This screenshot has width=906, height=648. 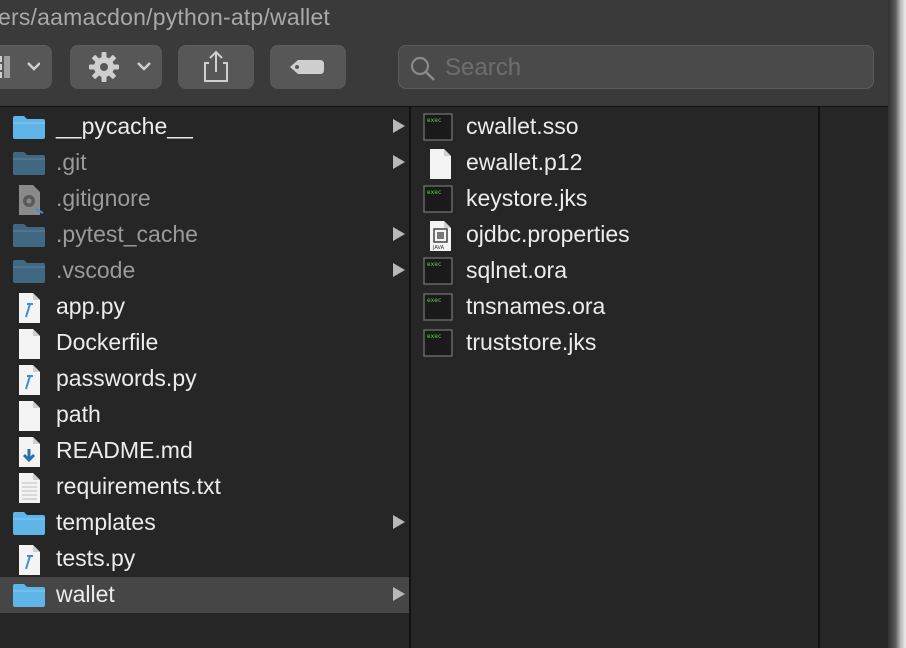 I want to click on file-name: sqlnet.ora, so click(x=517, y=270).